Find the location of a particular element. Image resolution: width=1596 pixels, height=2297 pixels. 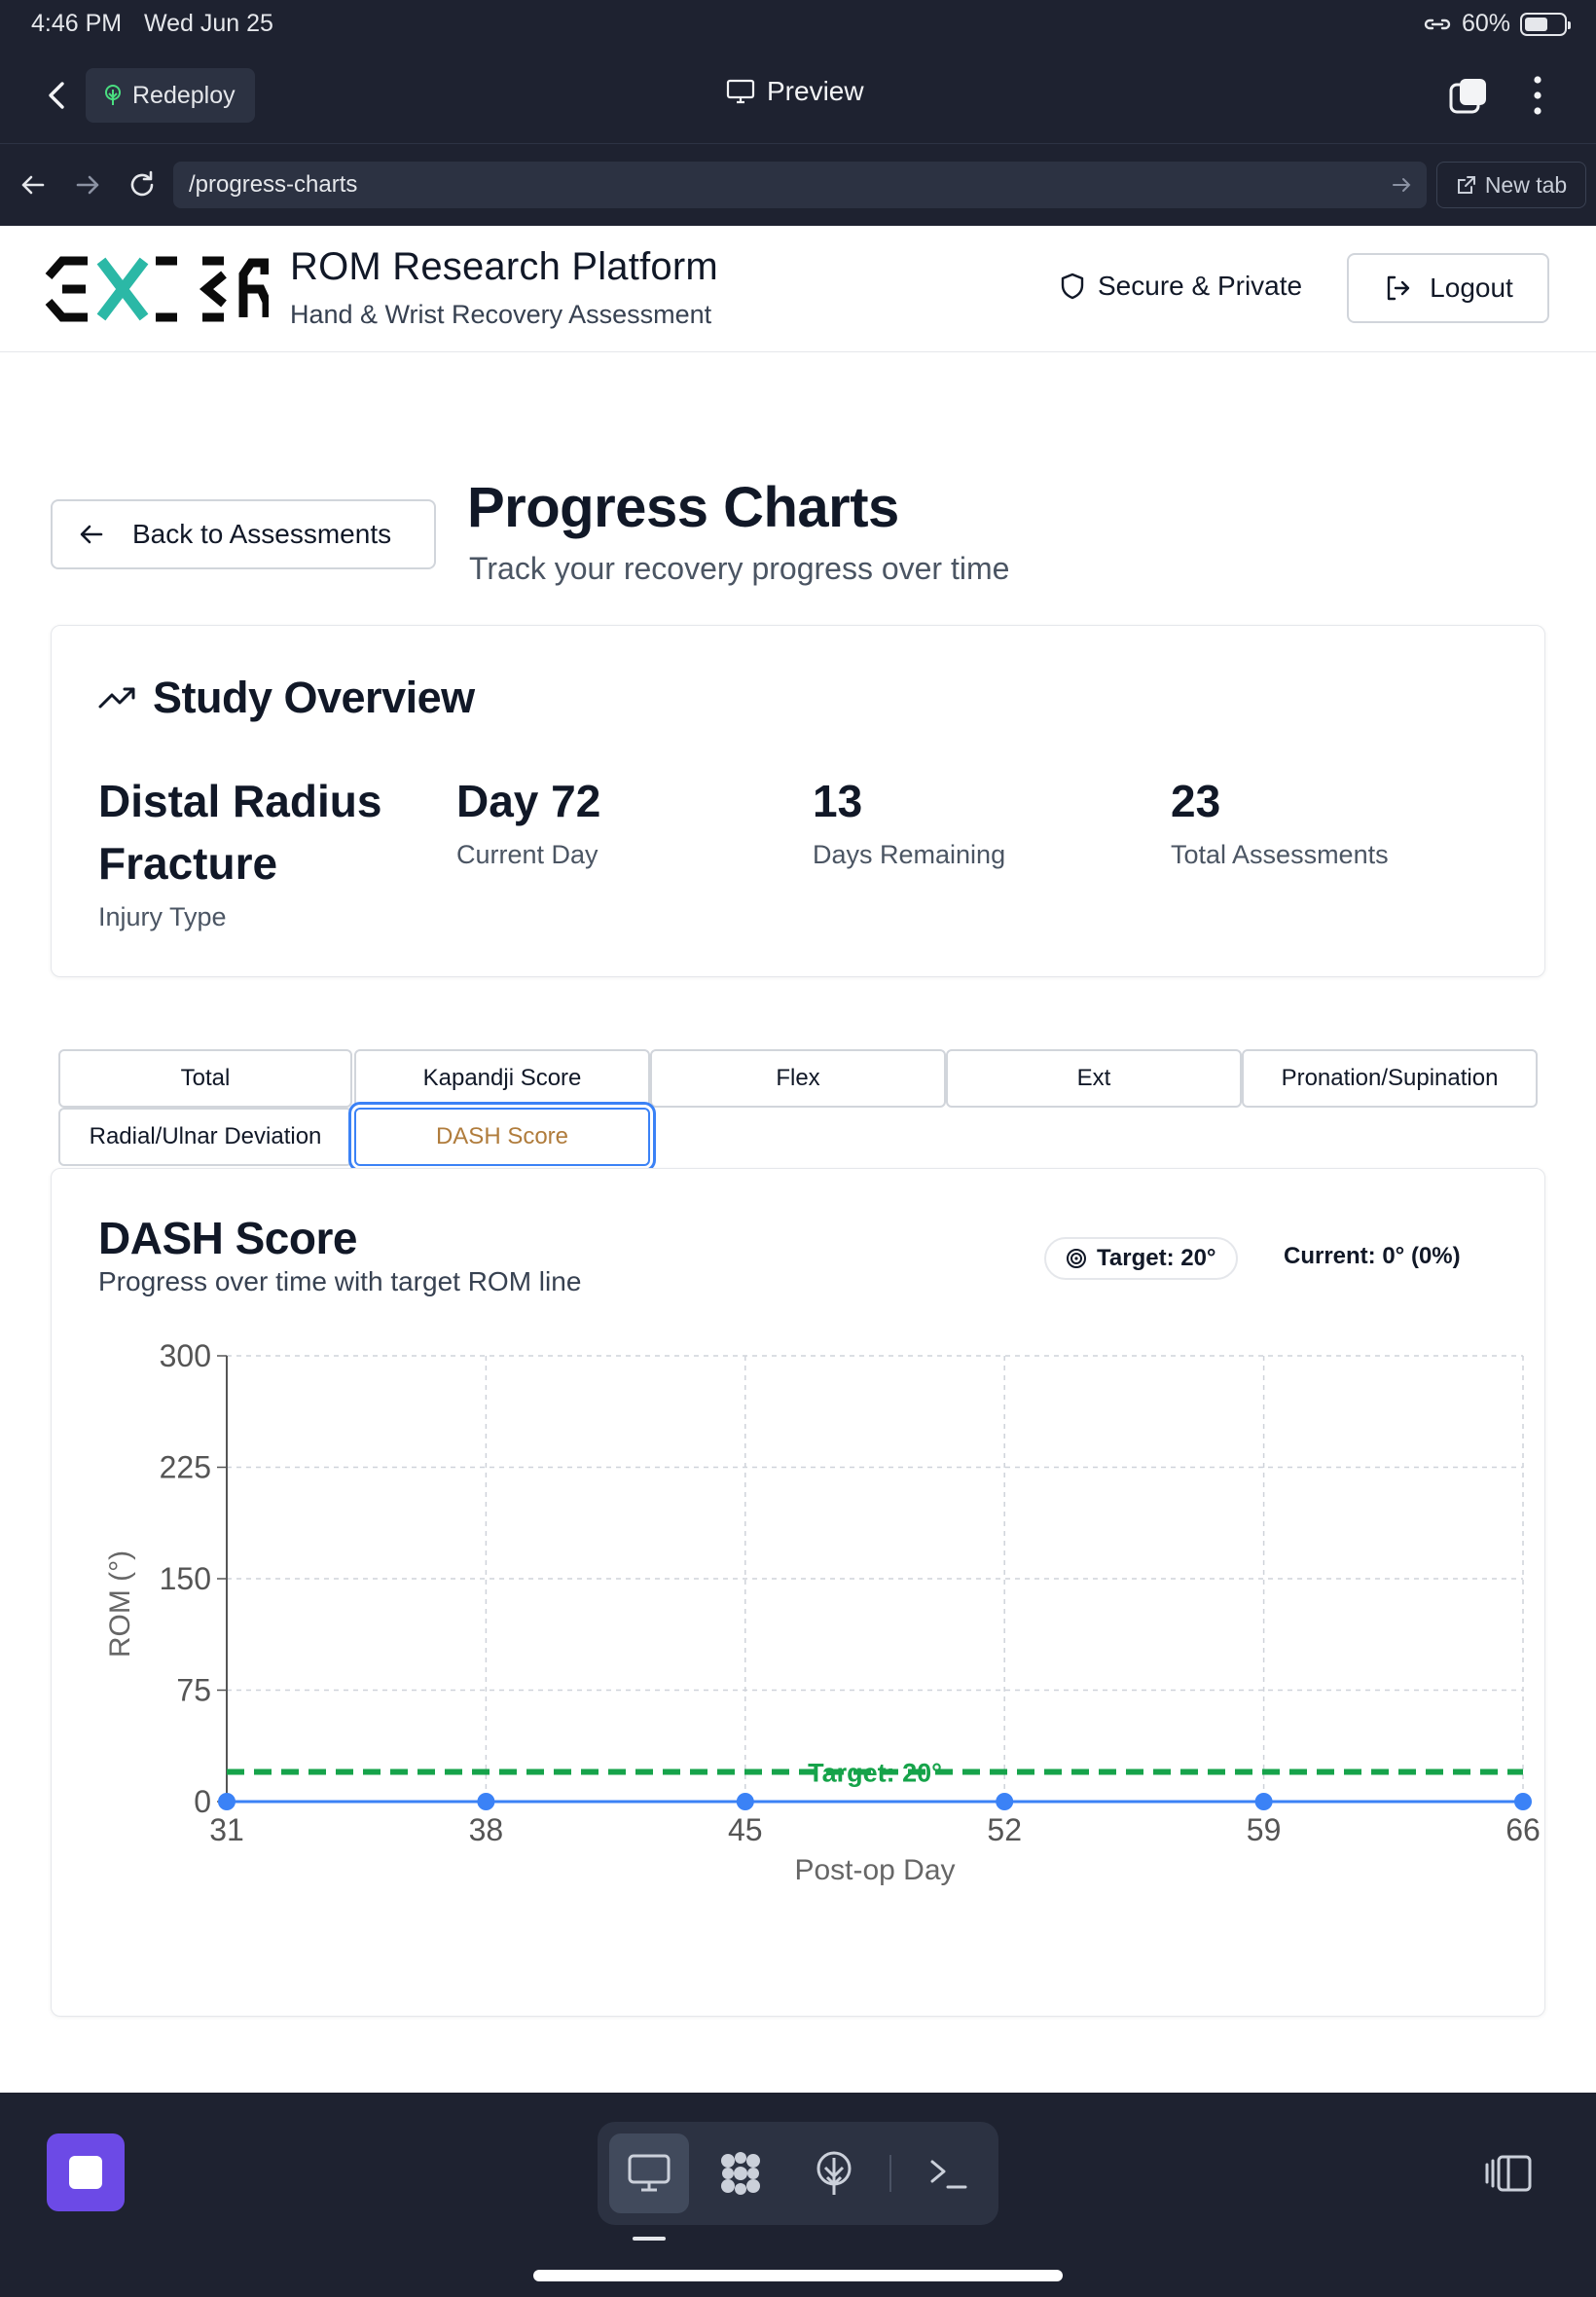

logout-button: Logout is located at coordinates (1448, 288).